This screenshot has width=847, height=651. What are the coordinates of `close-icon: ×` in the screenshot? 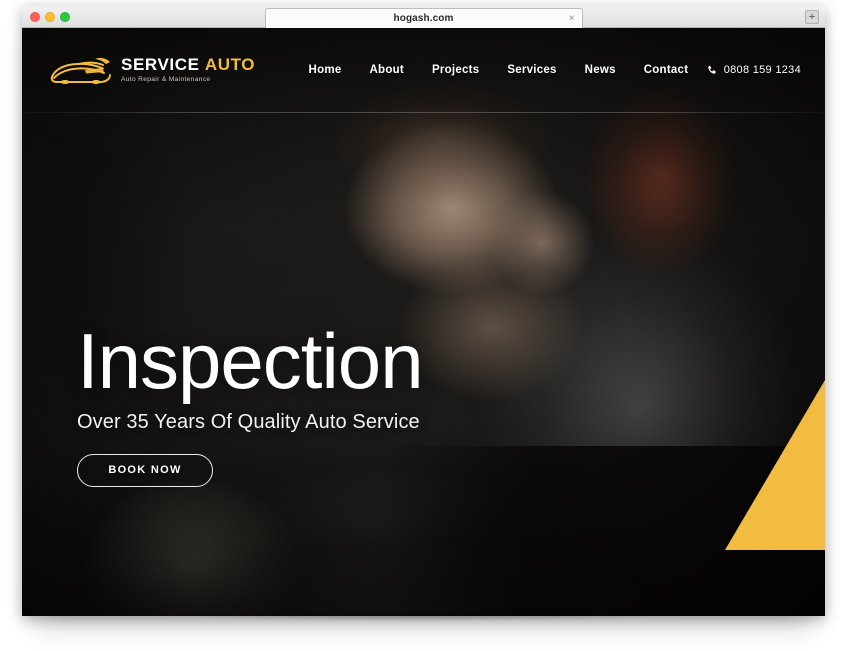 It's located at (572, 18).